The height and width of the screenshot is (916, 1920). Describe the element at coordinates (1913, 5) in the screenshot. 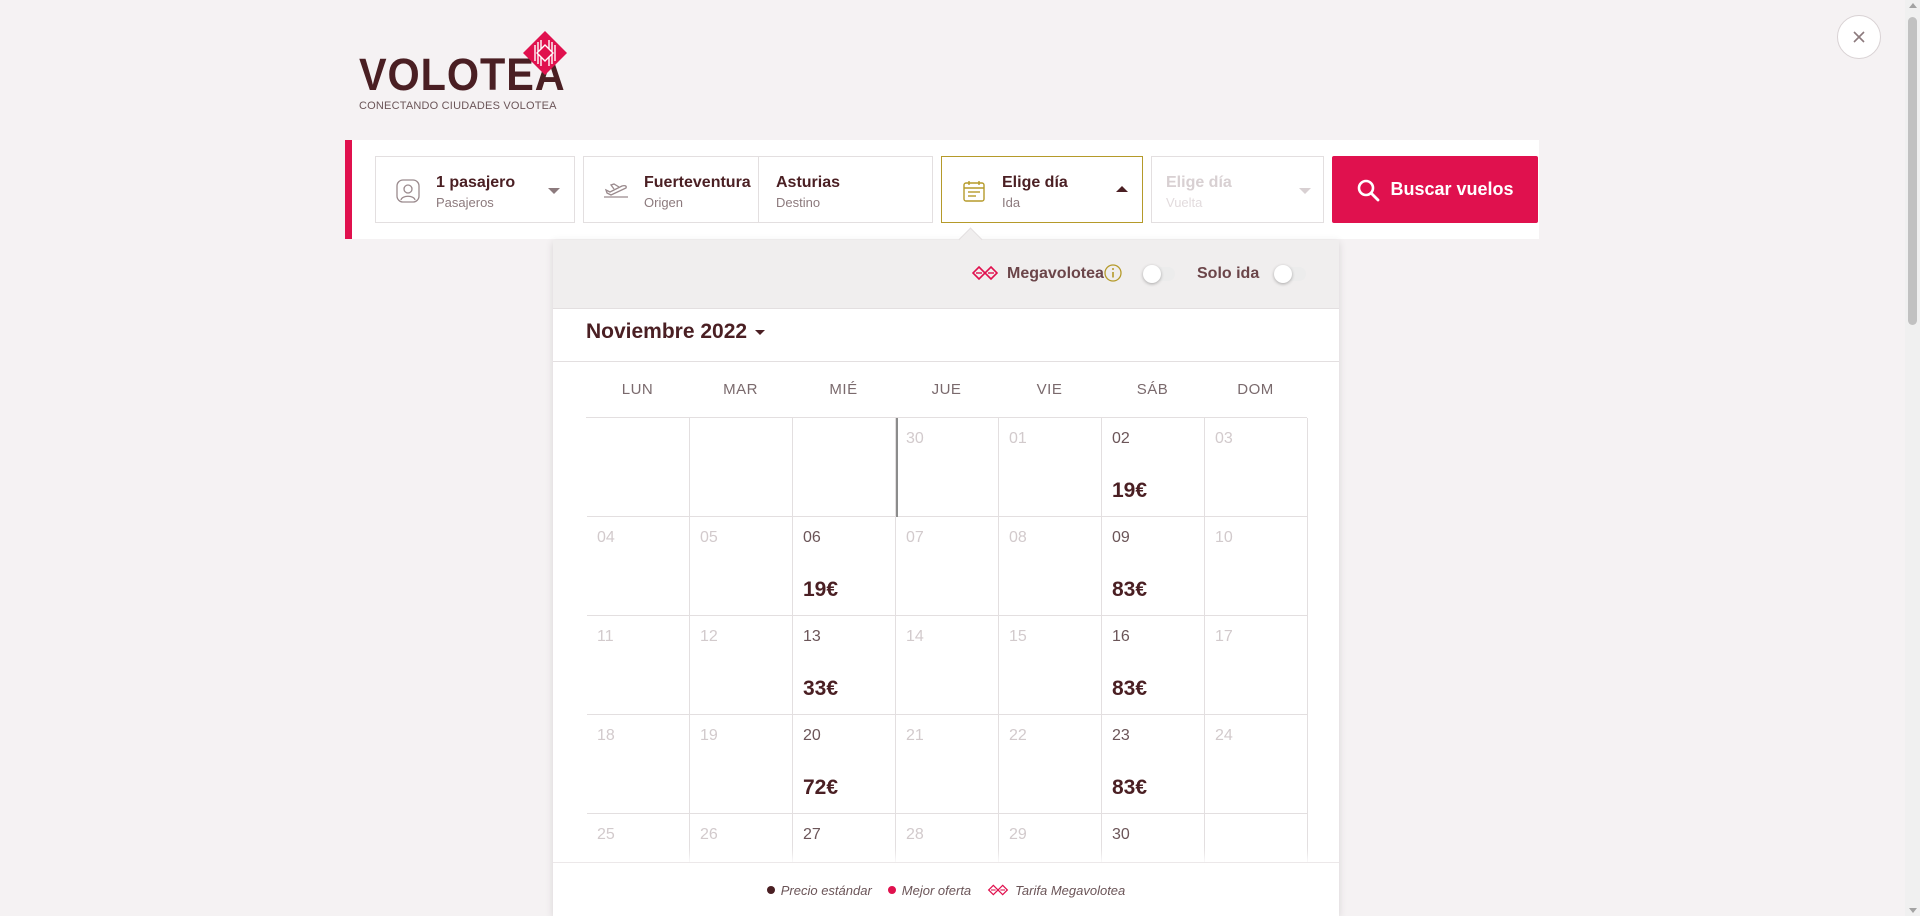

I see `scroll-up-arrow-icon` at that location.